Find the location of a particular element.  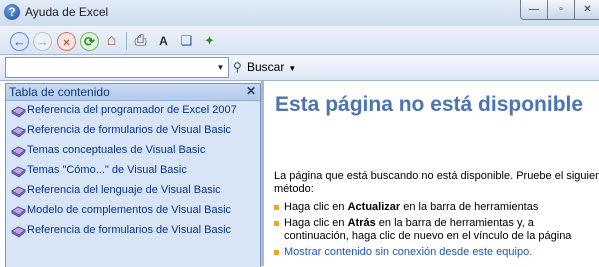

close-button: ✕ is located at coordinates (586, 10).